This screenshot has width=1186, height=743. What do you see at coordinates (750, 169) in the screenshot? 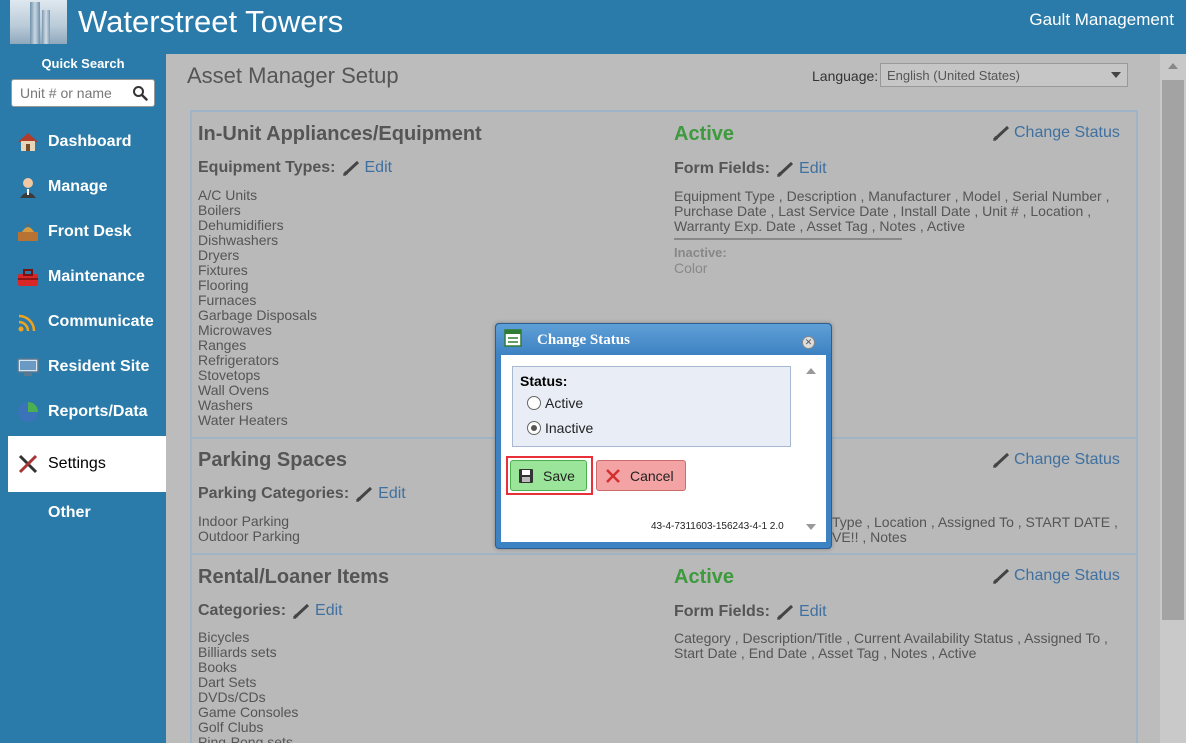
I see `form-fields-heading: Form Fields: Edit` at bounding box center [750, 169].